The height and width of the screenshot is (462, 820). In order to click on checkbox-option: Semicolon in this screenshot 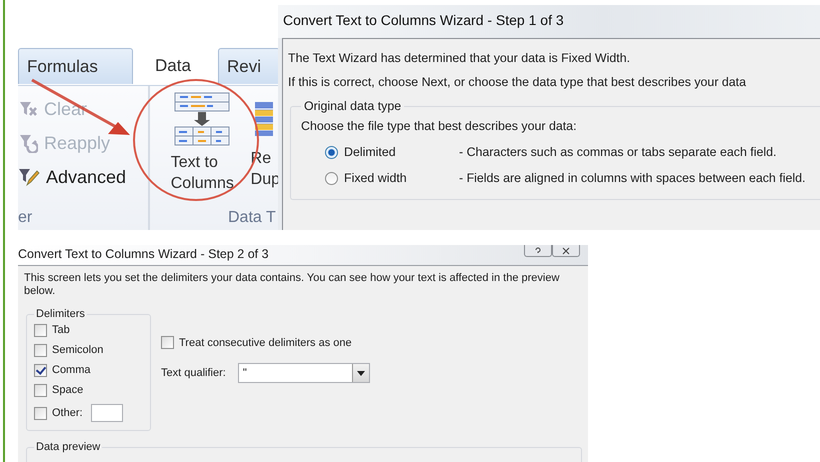, I will do `click(69, 350)`.